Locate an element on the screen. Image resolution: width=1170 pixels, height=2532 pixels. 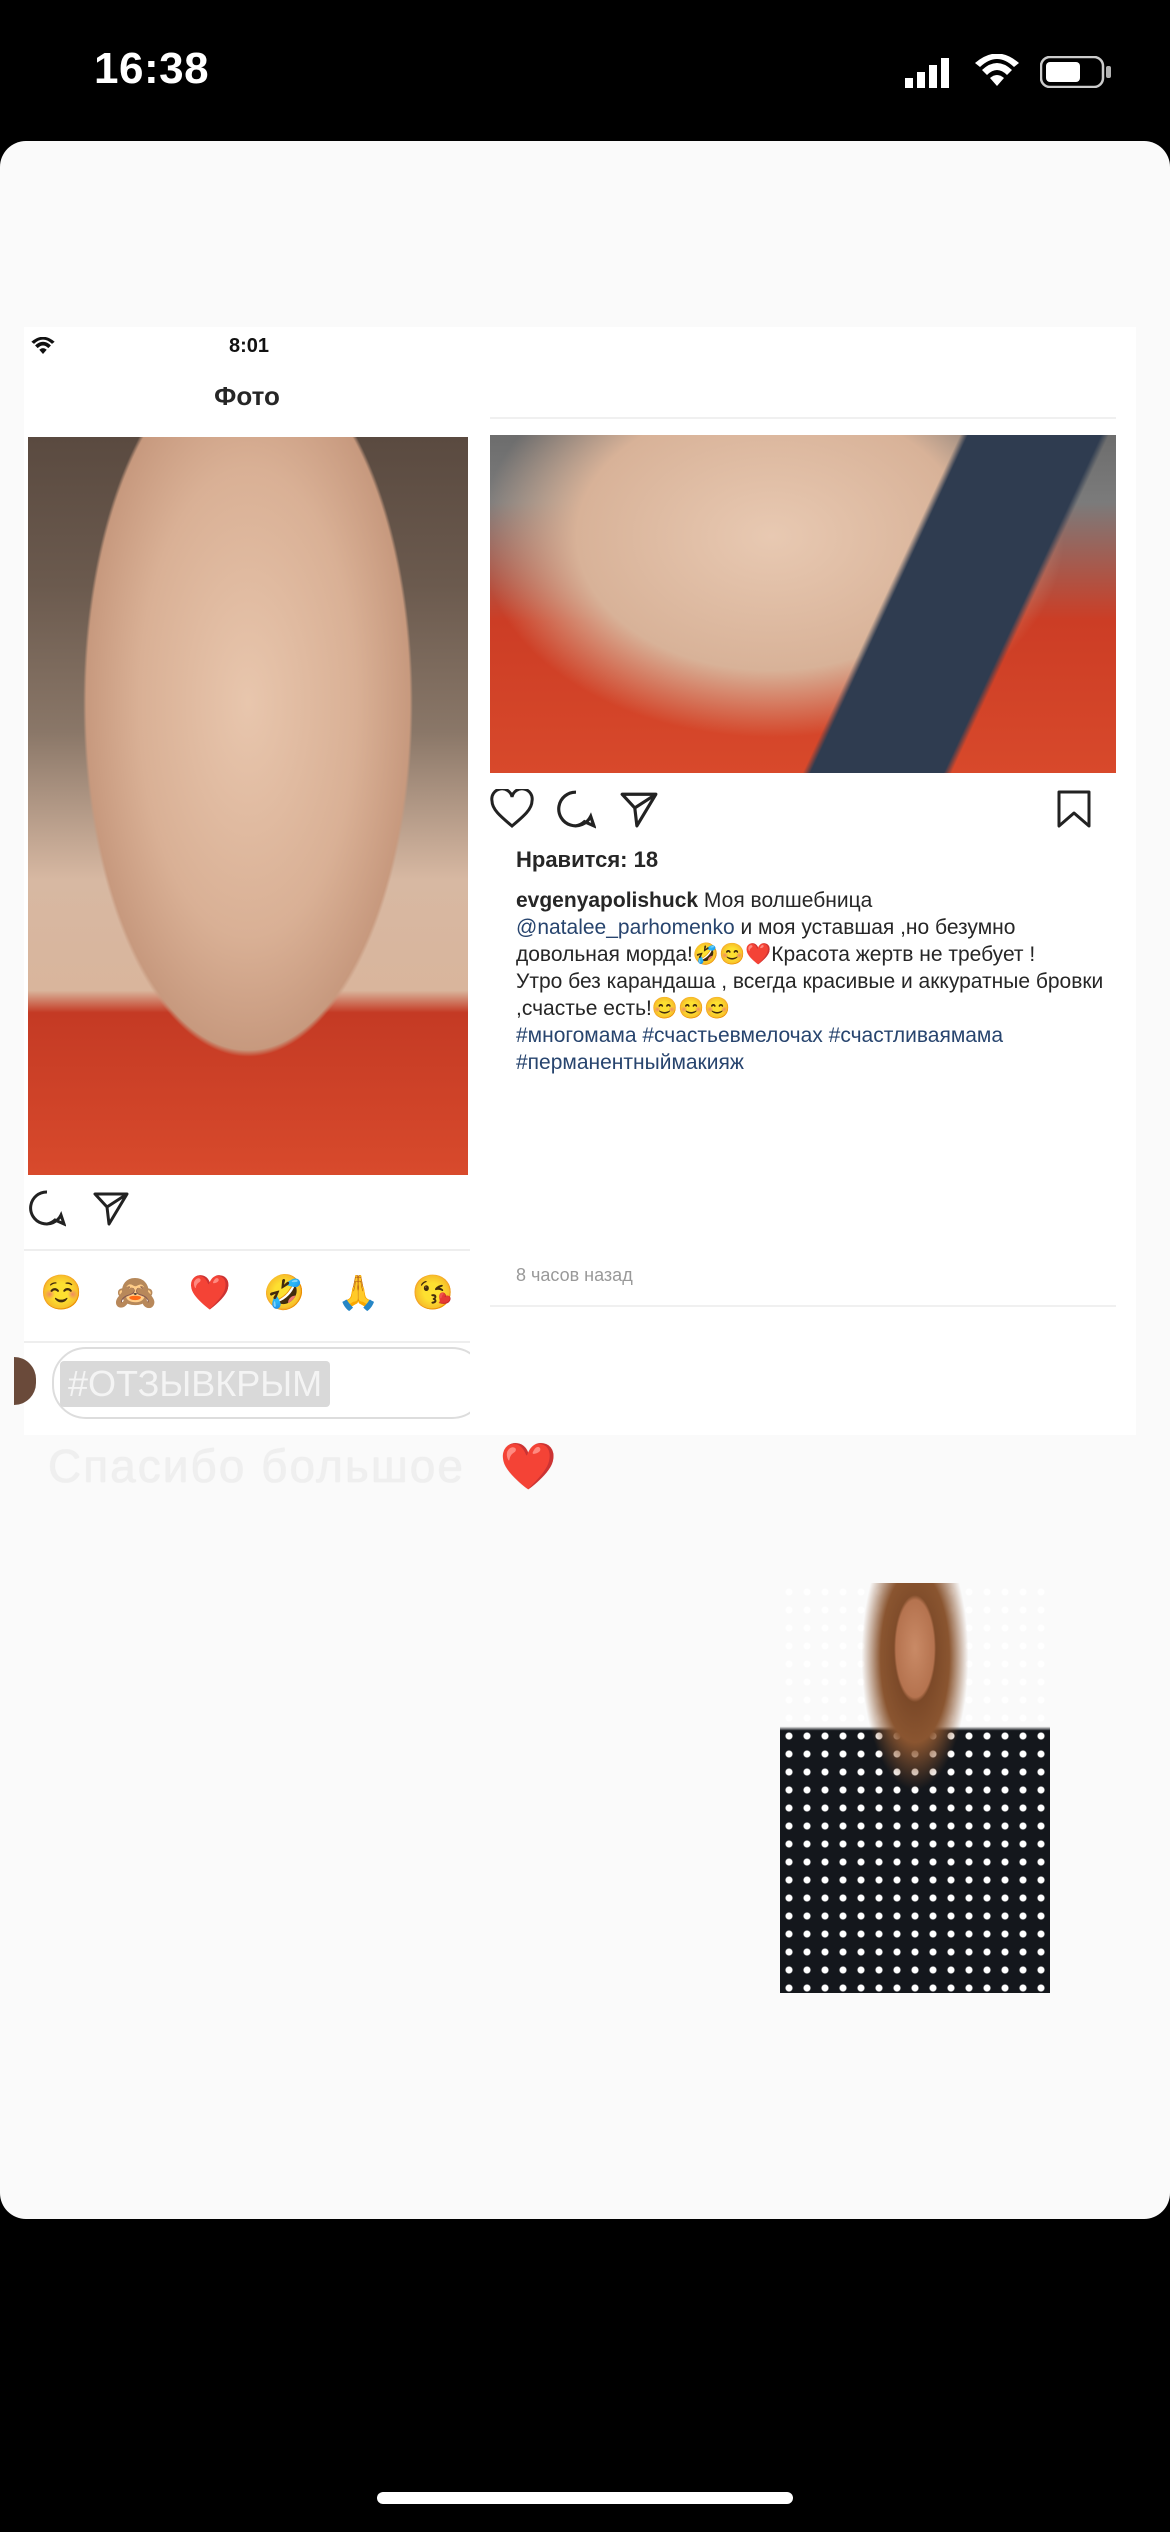
story-caption: Спасибо большое ❤️ is located at coordinates (303, 1466).